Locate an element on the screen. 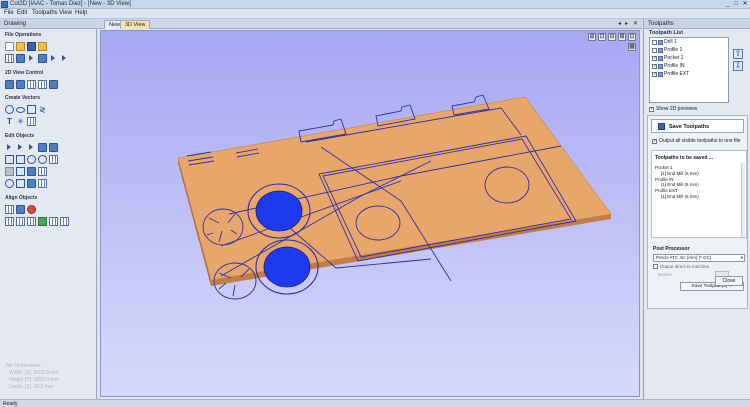  import-arrow-icon is located at coordinates (31, 58).